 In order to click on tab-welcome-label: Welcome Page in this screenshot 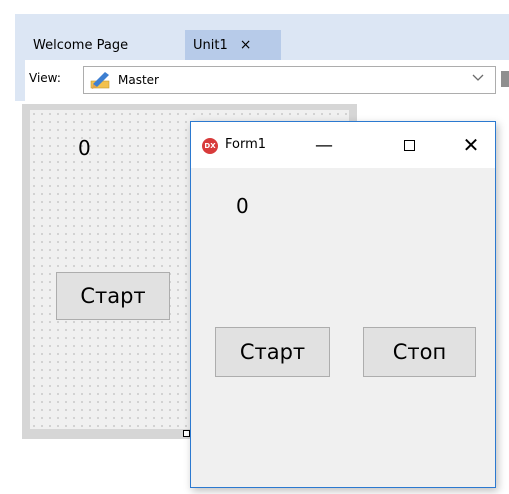, I will do `click(81, 45)`.